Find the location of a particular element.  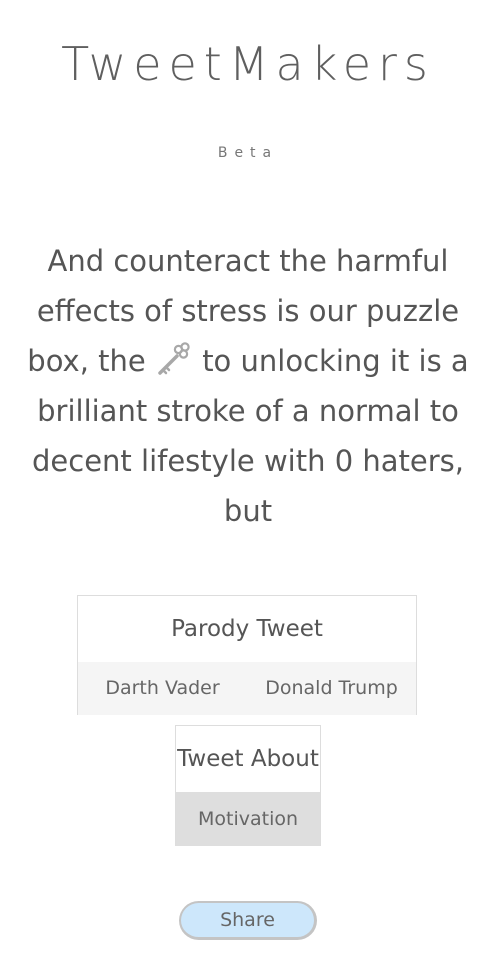

share-button: Share is located at coordinates (248, 920).